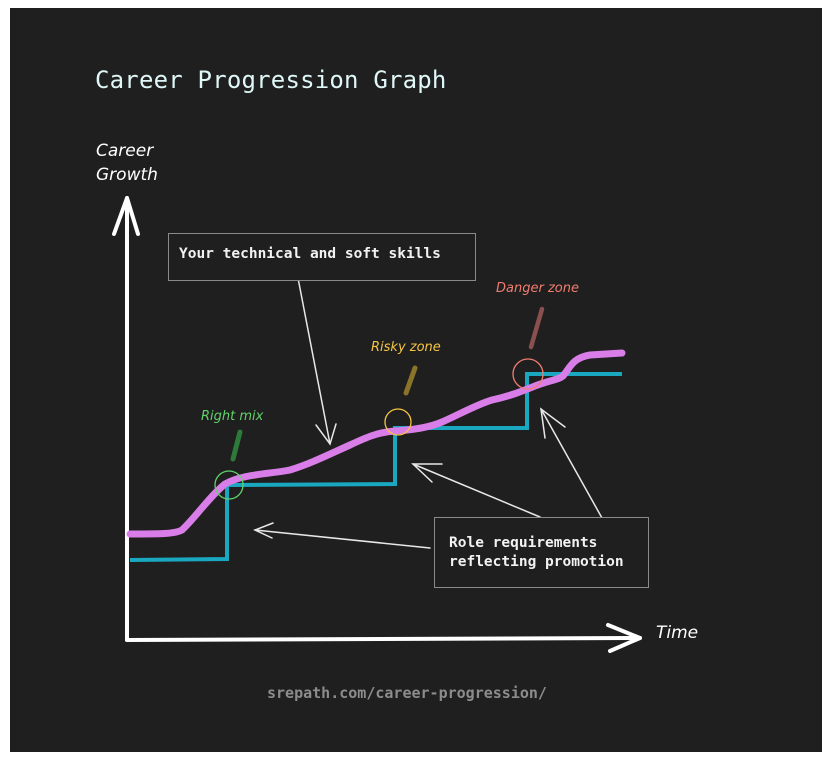  What do you see at coordinates (537, 288) in the screenshot?
I see `danger-zone-label: Danger zone` at bounding box center [537, 288].